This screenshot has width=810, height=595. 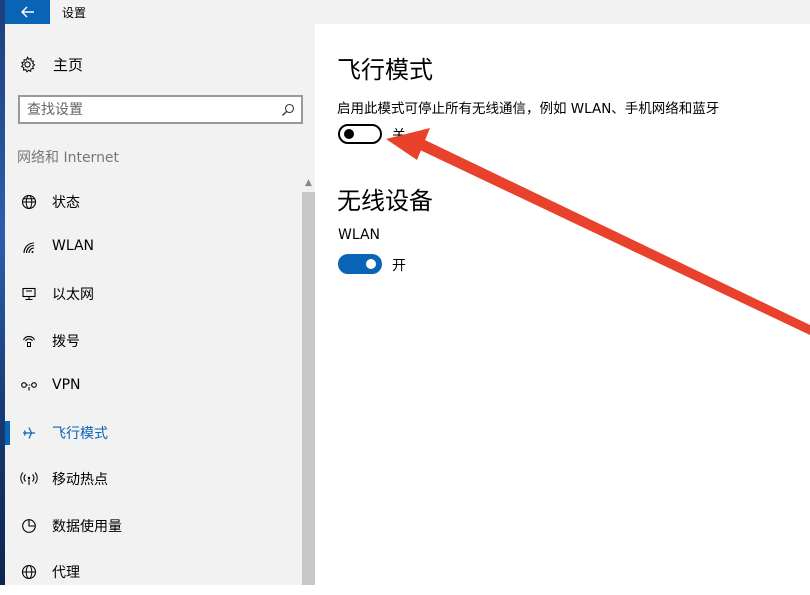 What do you see at coordinates (308, 183) in the screenshot?
I see `scroll-up-icon: ▲` at bounding box center [308, 183].